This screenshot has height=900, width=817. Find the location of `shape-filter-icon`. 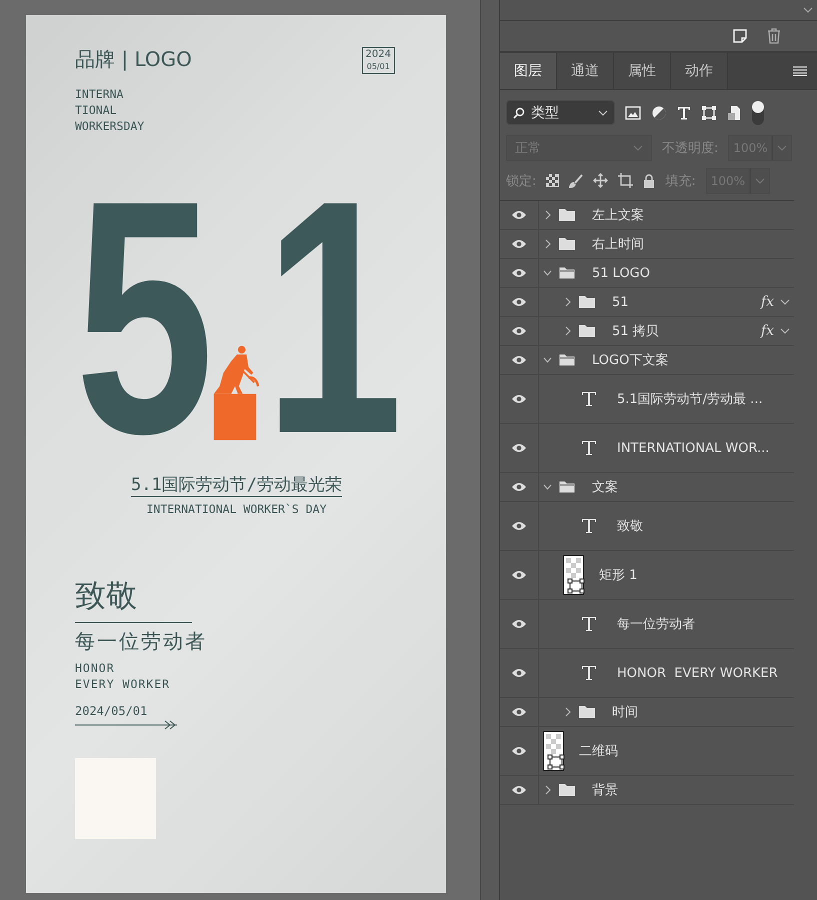

shape-filter-icon is located at coordinates (709, 112).